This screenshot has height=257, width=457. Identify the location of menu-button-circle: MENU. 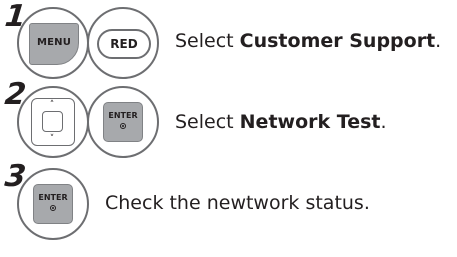
(53, 43).